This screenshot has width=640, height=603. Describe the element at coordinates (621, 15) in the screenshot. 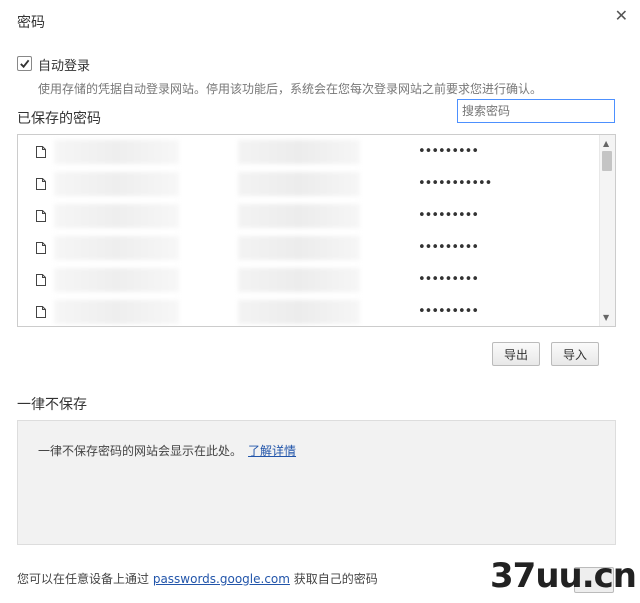

I see `close-icon: ✕` at that location.